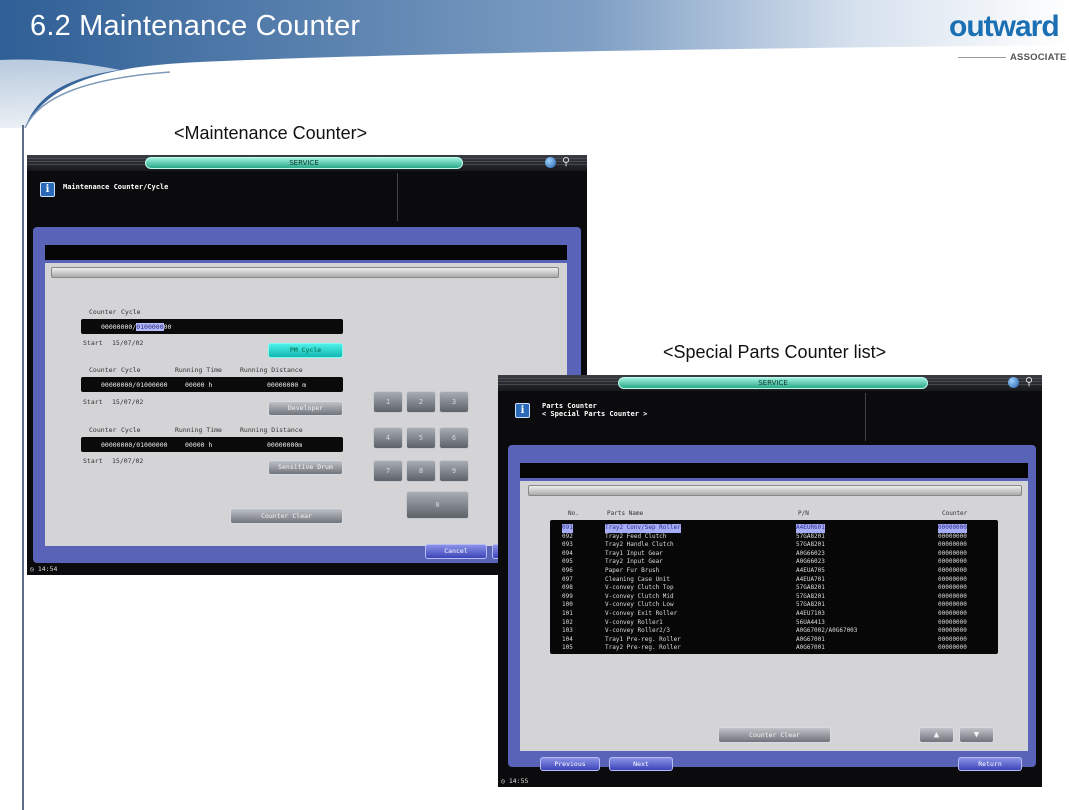  What do you see at coordinates (23, 467) in the screenshot?
I see `slide-left-border` at bounding box center [23, 467].